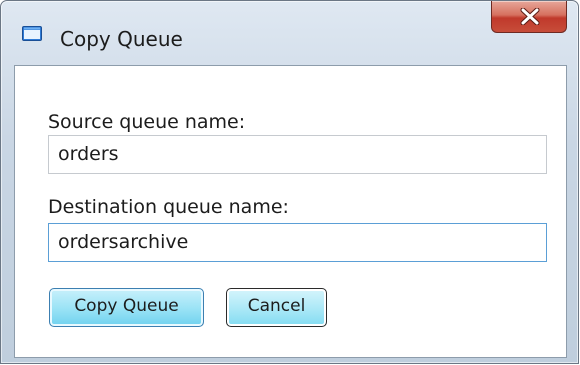 This screenshot has height=365, width=580. What do you see at coordinates (297, 242) in the screenshot?
I see `destination-queue-input: ordersarchive` at bounding box center [297, 242].